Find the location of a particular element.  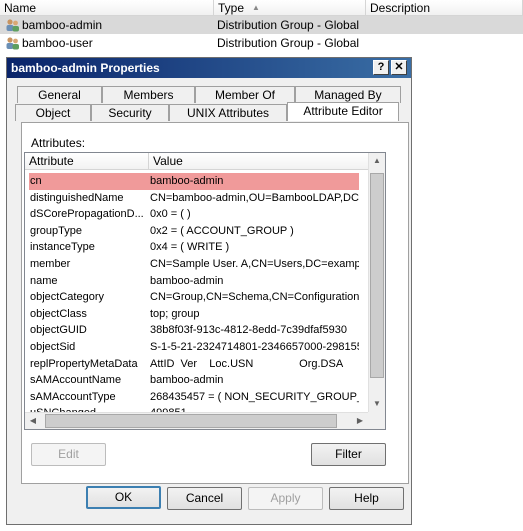

tab-members-label: Members is located at coordinates (148, 95).